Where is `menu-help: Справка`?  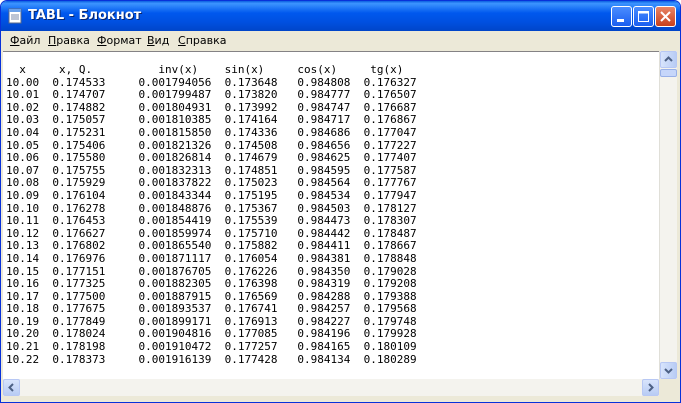
menu-help: Справка is located at coordinates (202, 40).